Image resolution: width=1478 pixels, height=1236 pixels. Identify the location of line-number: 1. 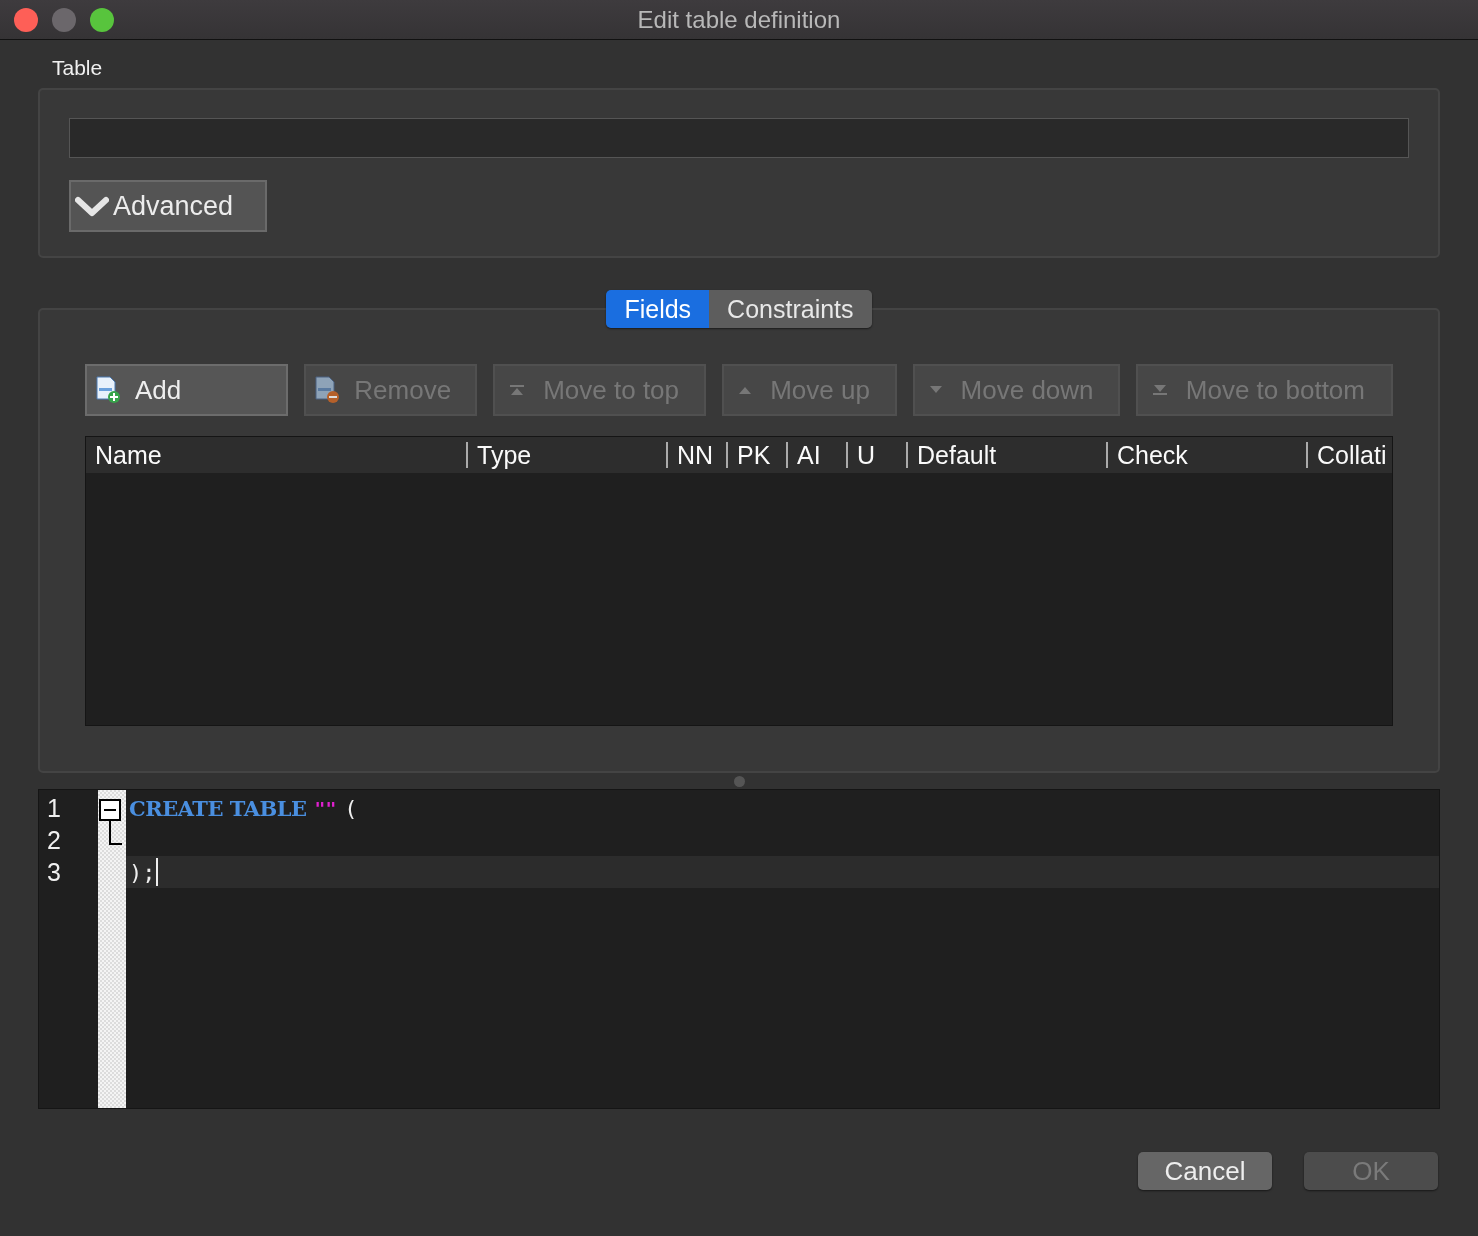
(54, 808).